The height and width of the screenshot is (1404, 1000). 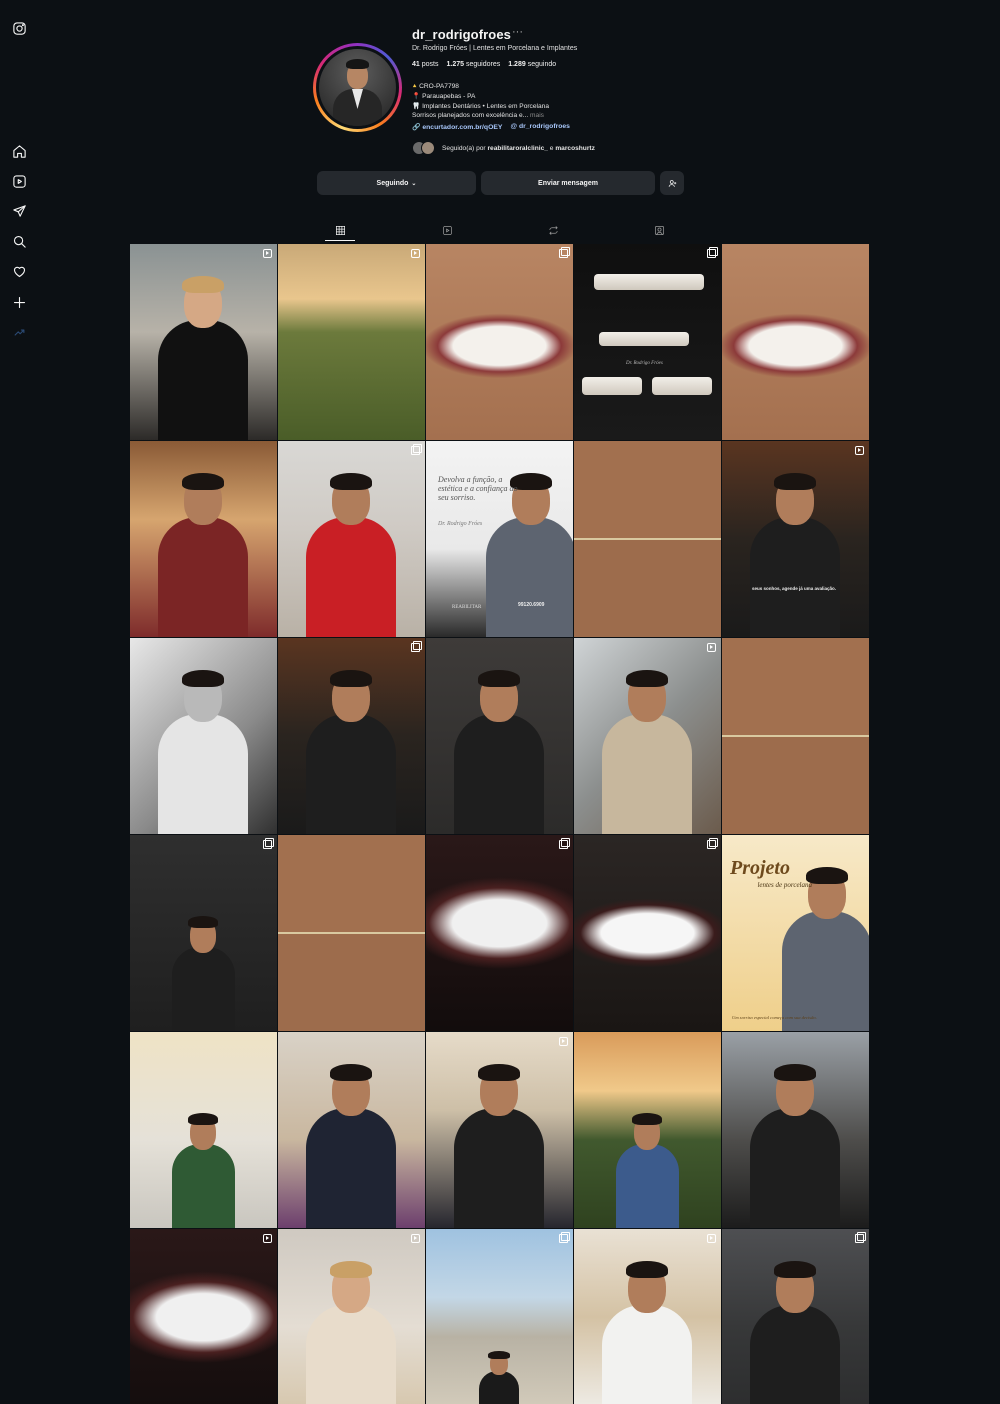 I want to click on threads-link: @ dr_rodrigofroes, so click(x=540, y=127).